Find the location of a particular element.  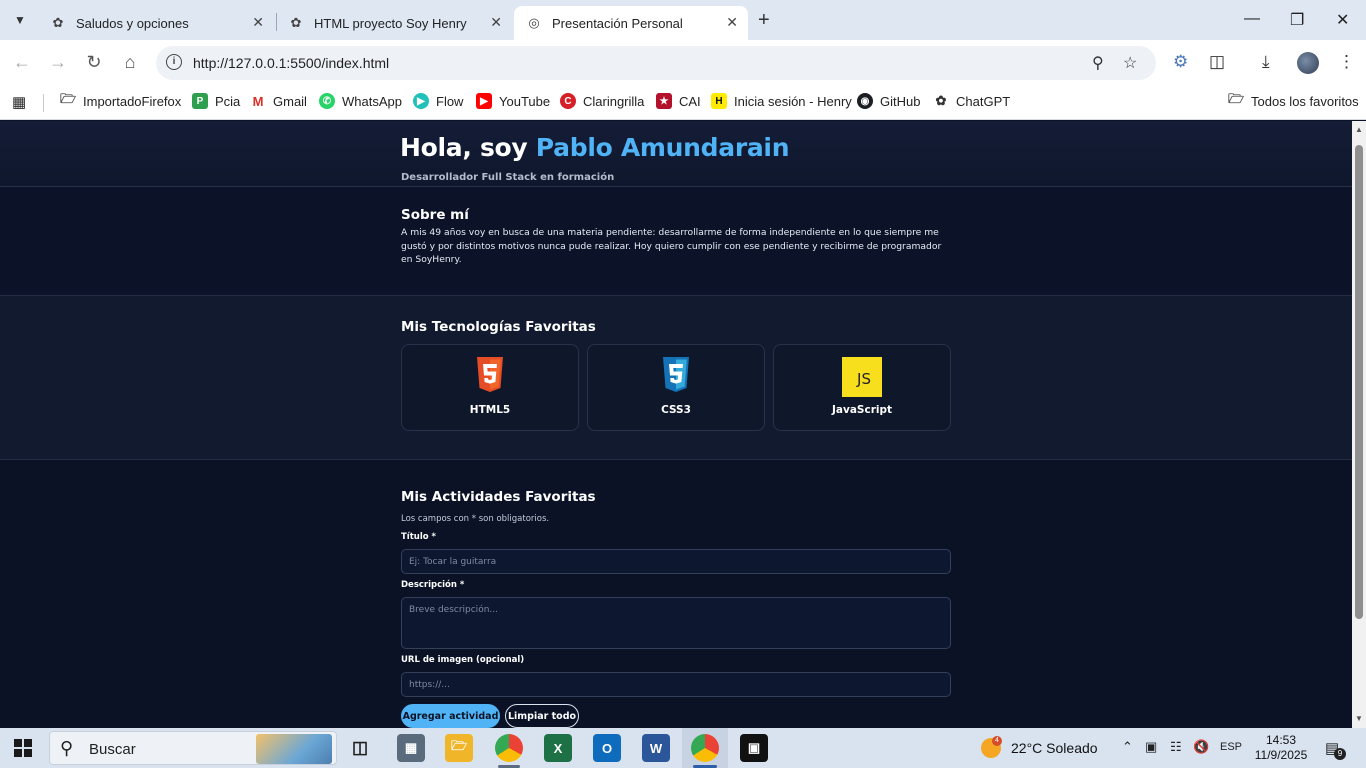

bookmark-chatgpt: ✿ ChatGPT is located at coordinates (972, 101).